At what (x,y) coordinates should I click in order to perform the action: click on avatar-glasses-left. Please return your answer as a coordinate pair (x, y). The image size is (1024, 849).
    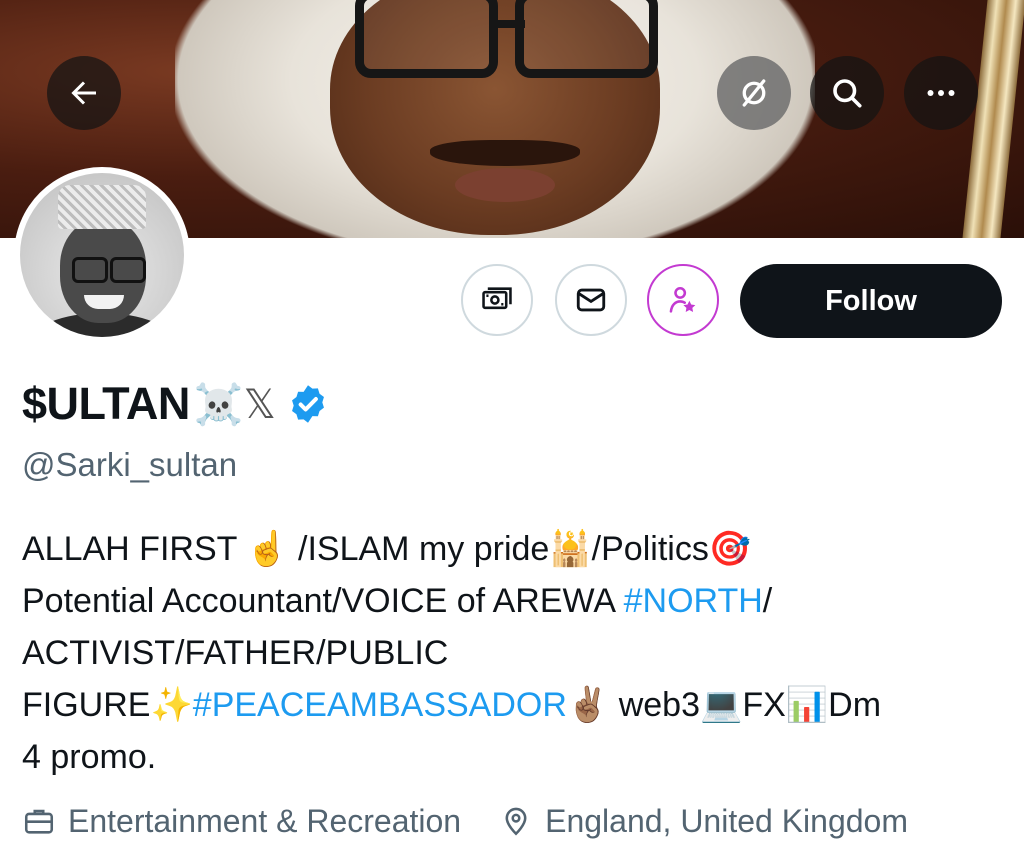
    Looking at the image, I should click on (90, 270).